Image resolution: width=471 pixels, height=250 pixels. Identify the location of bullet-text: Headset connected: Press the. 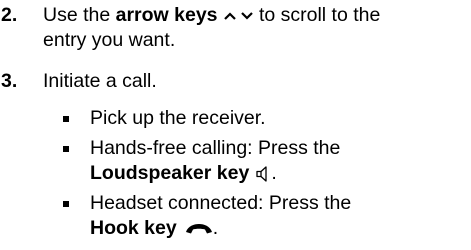
(221, 203).